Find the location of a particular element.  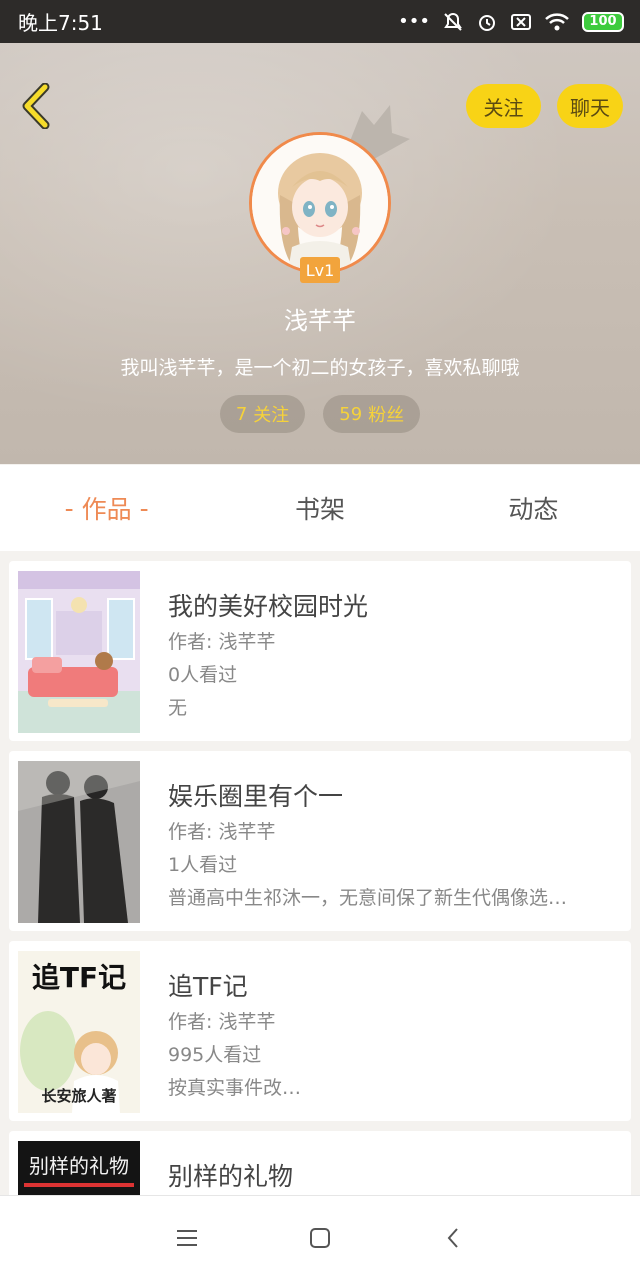

back-button is located at coordinates (36, 106).